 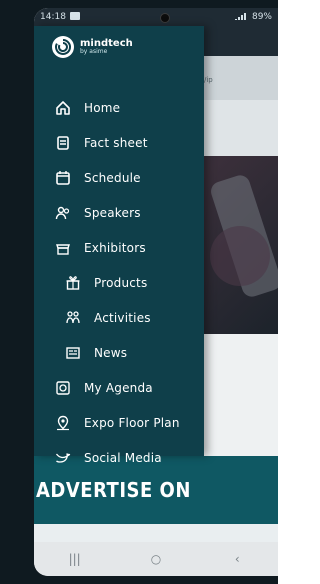 I want to click on menu-item-activities: Activities, so click(x=119, y=317).